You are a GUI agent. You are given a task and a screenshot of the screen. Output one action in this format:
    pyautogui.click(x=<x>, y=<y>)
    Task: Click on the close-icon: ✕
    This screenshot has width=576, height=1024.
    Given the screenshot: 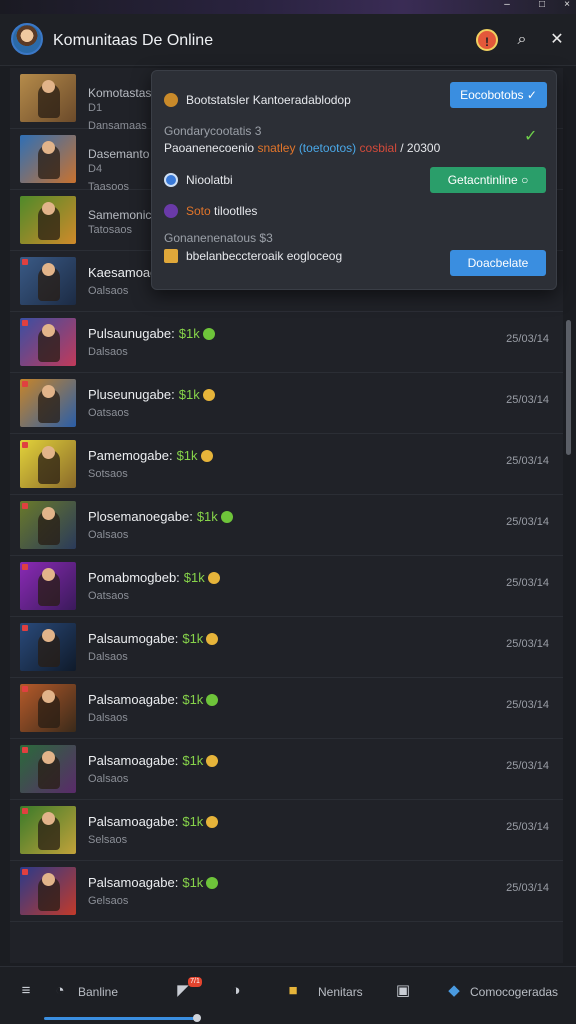 What is the action you would take?
    pyautogui.click(x=557, y=40)
    